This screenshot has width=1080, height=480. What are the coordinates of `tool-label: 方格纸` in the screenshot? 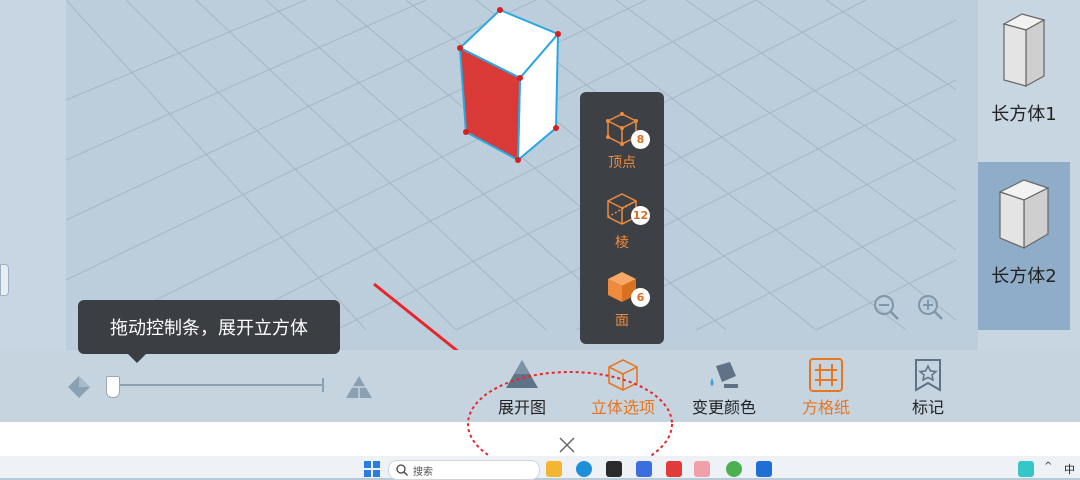 It's located at (825, 407).